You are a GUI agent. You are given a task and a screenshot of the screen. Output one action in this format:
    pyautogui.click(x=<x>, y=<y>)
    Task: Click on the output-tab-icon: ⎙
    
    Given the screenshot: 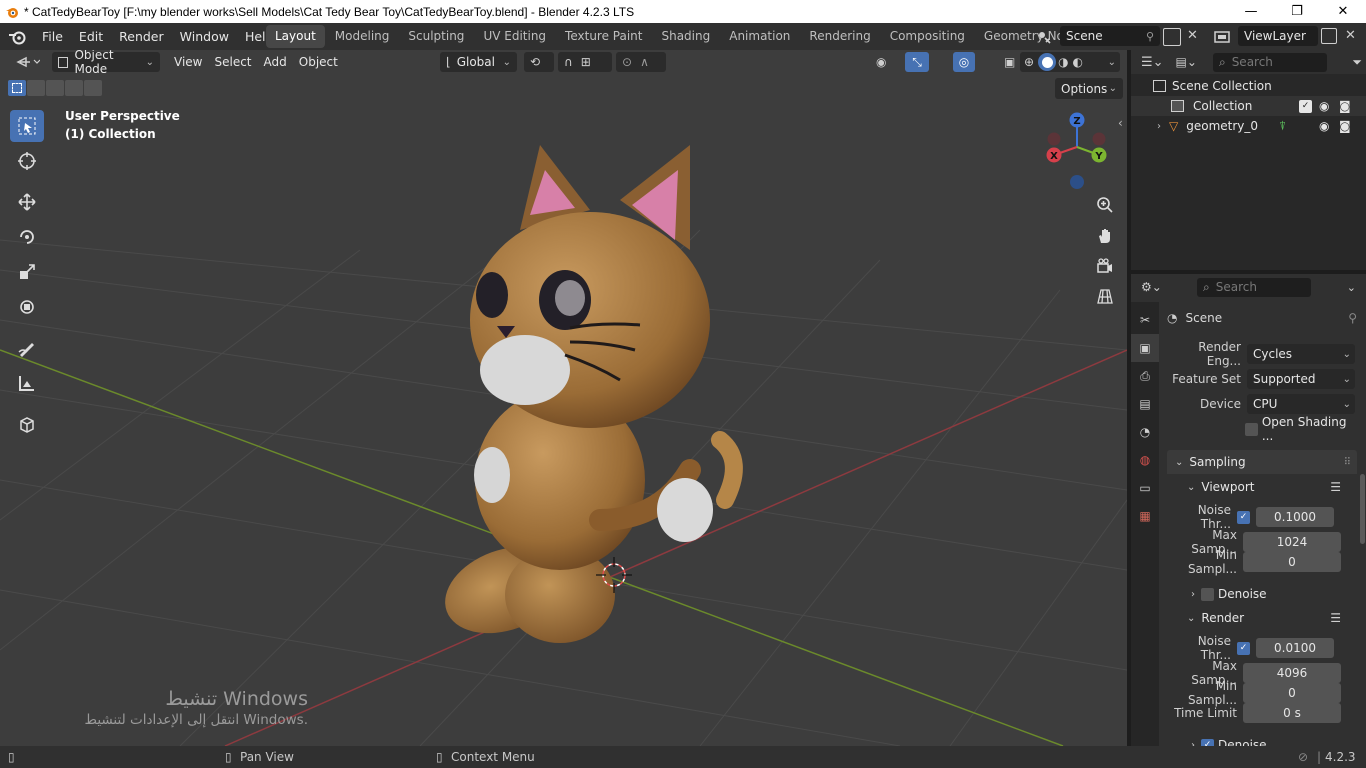 What is the action you would take?
    pyautogui.click(x=1145, y=376)
    